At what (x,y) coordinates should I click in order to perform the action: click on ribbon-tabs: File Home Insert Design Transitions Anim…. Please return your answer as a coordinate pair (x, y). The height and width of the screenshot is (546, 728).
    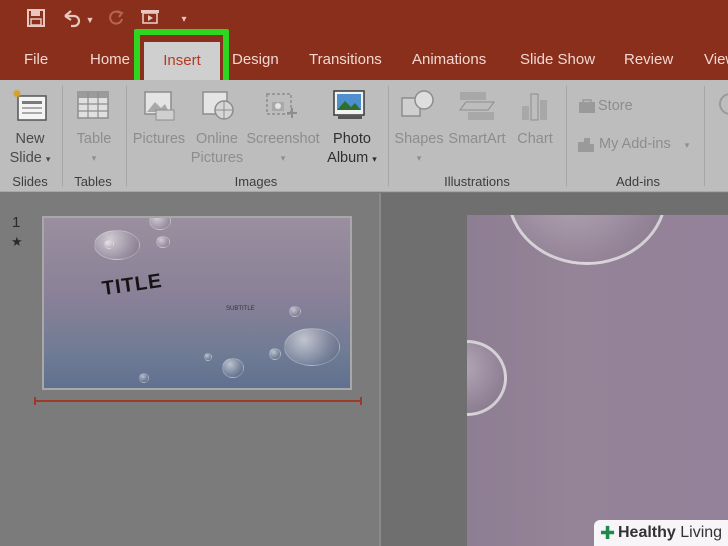
    Looking at the image, I should click on (364, 60).